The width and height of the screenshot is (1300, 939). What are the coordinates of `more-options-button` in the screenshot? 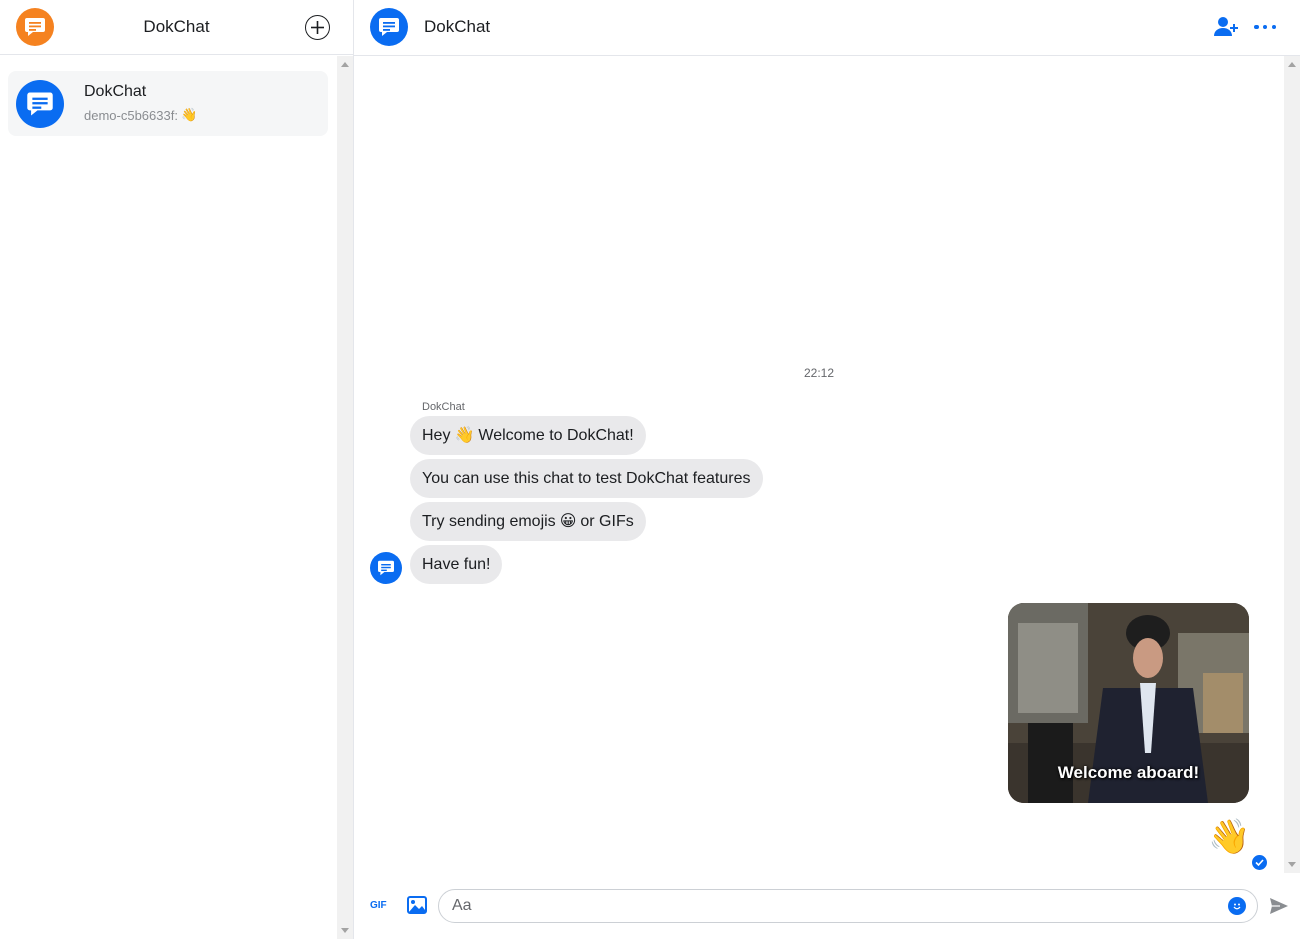 It's located at (1265, 27).